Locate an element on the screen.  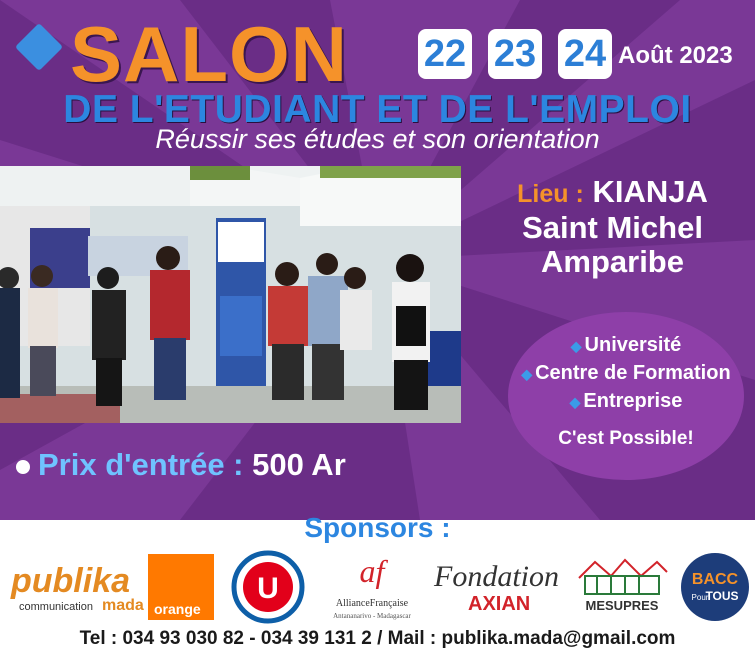
date-day-1: 22 is located at coordinates (445, 54).